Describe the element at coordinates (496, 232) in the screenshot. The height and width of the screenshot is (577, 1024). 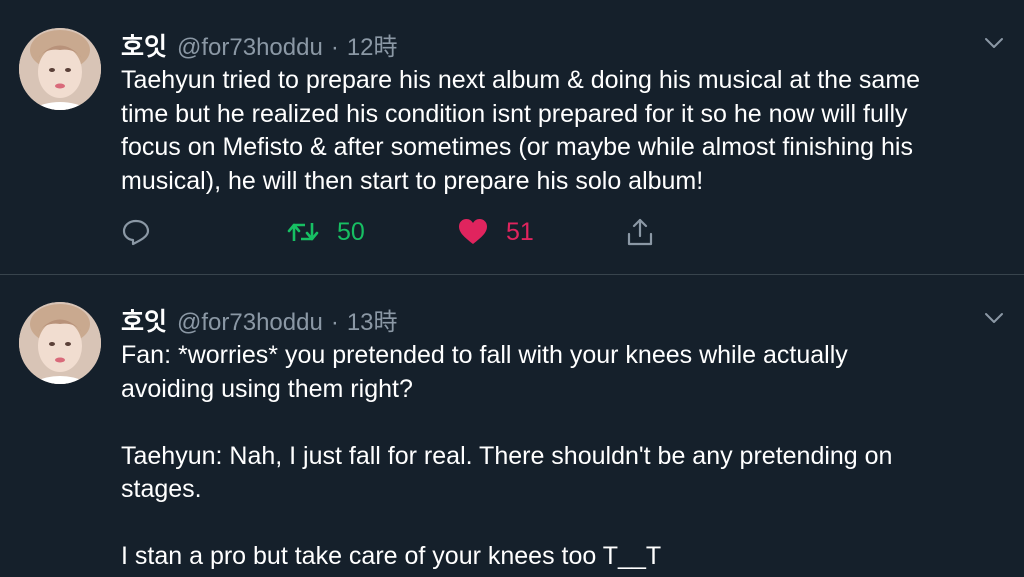
I see `like-button: 51` at that location.